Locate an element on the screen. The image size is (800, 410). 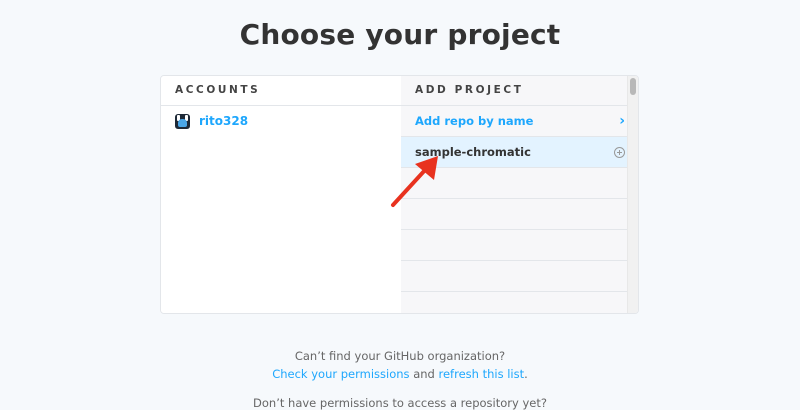
add-project-header: ADD PROJECT is located at coordinates (519, 91).